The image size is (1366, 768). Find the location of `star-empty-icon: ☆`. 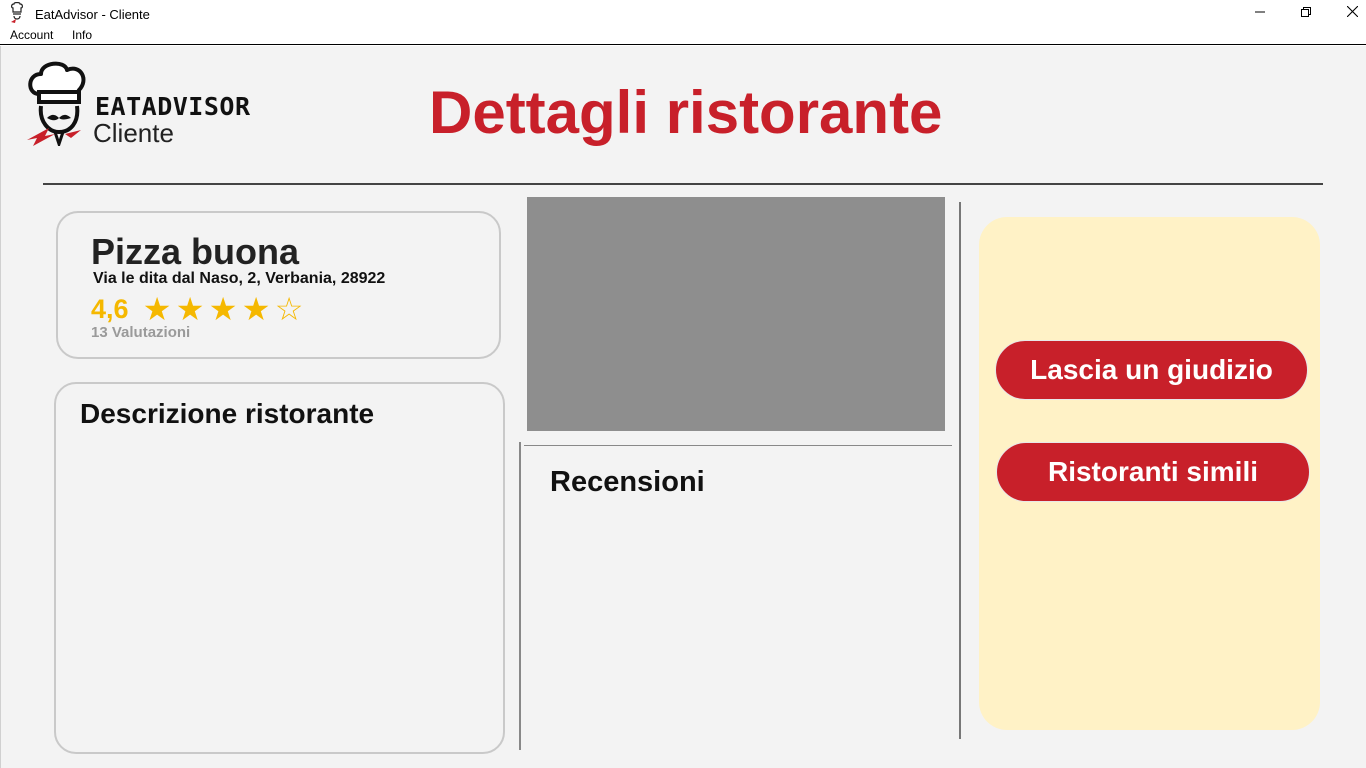

star-empty-icon: ☆ is located at coordinates (289, 309).